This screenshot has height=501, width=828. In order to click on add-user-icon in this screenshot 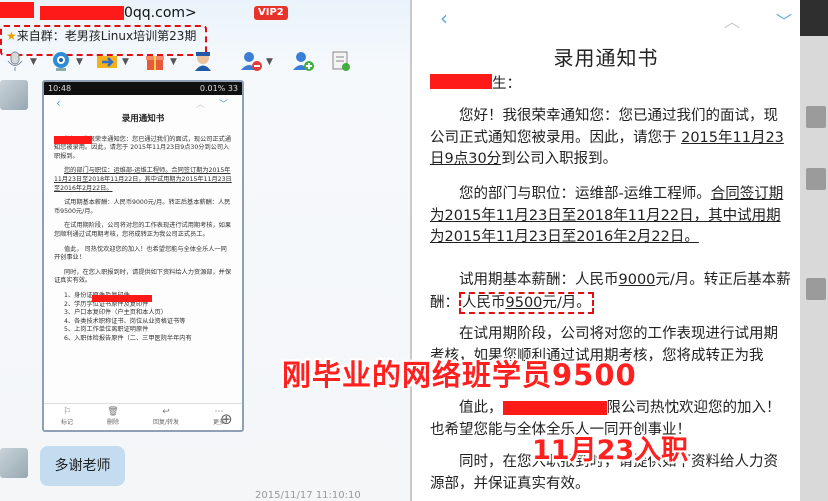, I will do `click(303, 61)`.